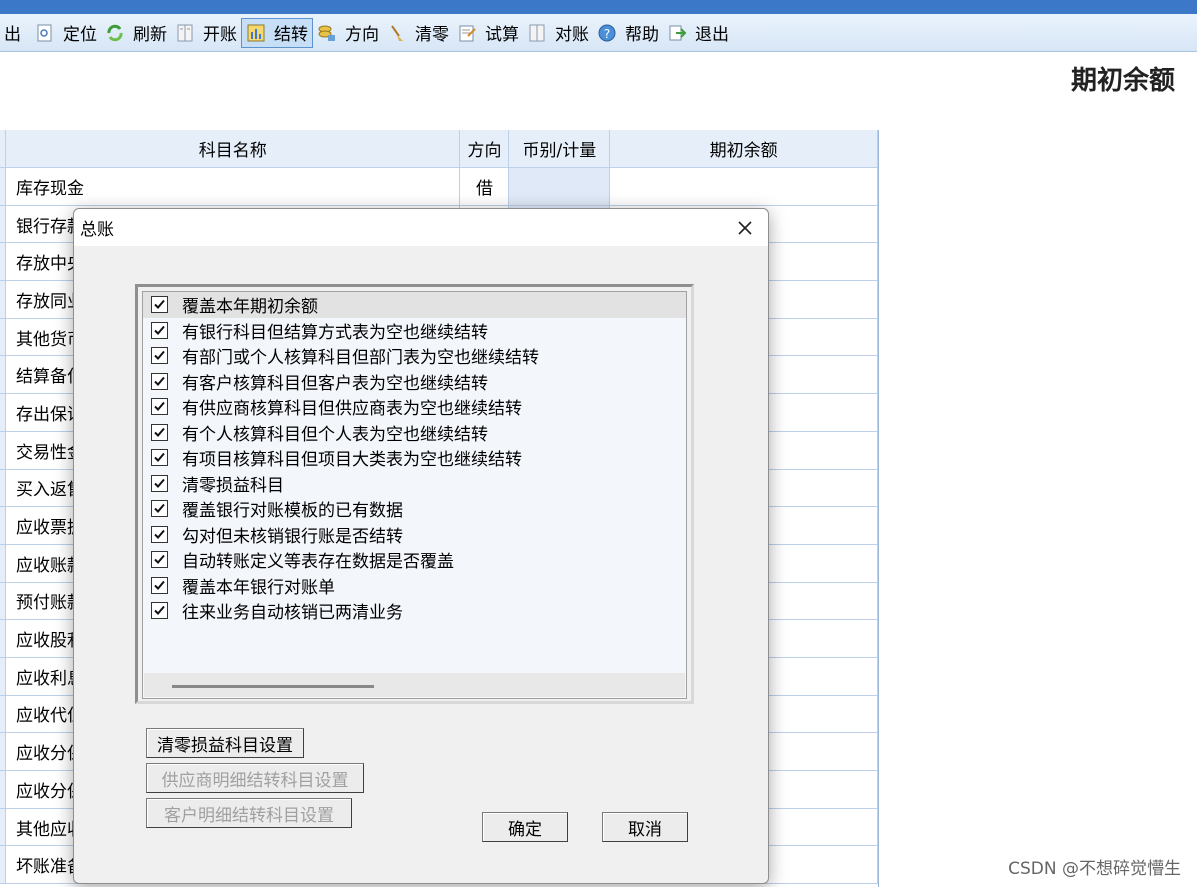 Image resolution: width=1197 pixels, height=887 pixels. I want to click on close-icon, so click(745, 227).